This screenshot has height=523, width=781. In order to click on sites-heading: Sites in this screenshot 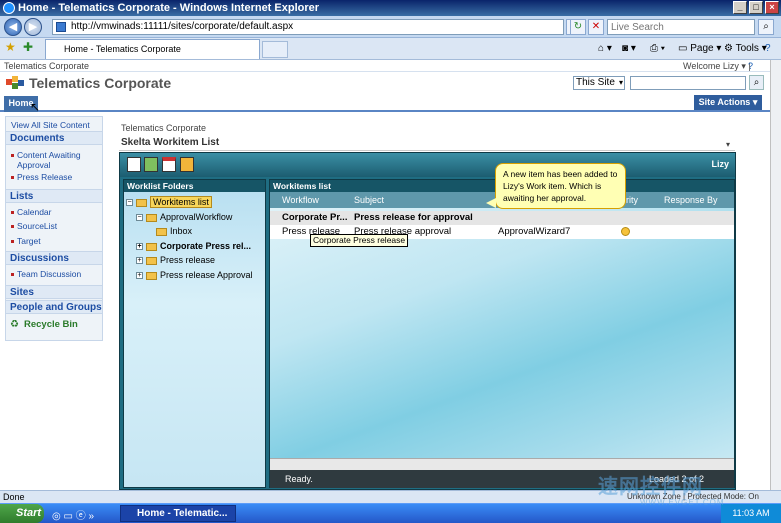, I will do `click(54, 292)`.